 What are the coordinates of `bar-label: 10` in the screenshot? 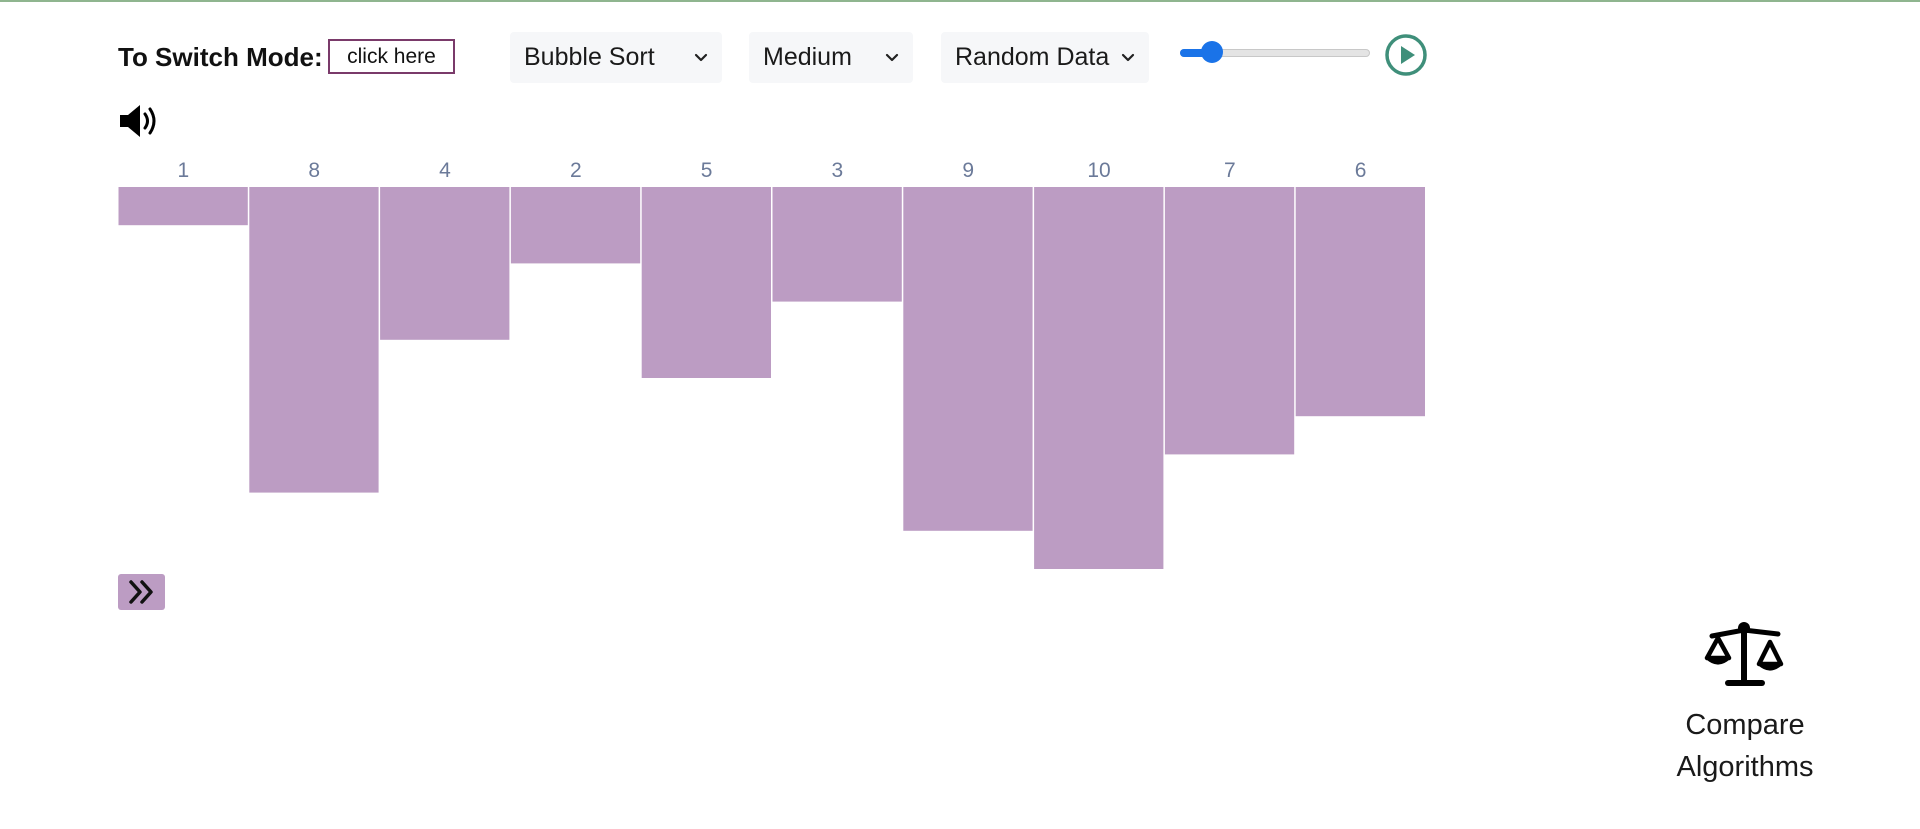 It's located at (1098, 170).